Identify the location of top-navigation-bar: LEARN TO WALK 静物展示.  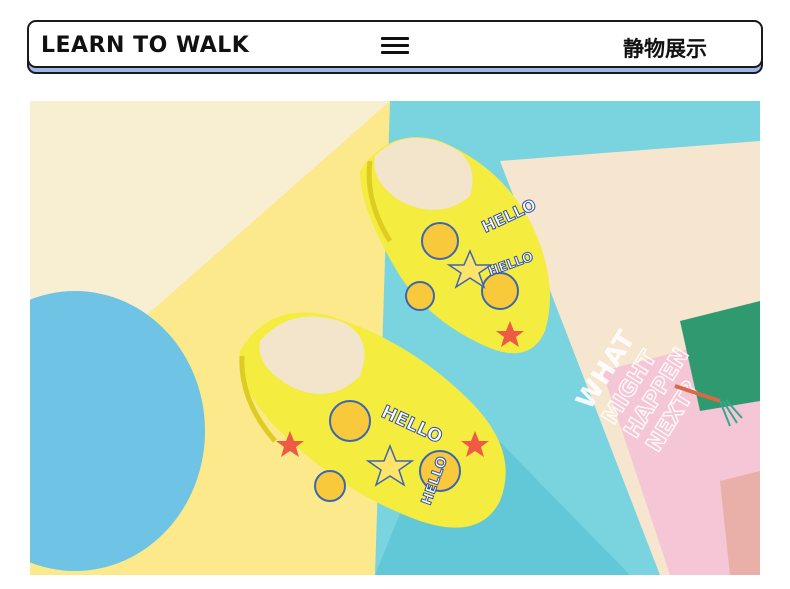
(395, 44).